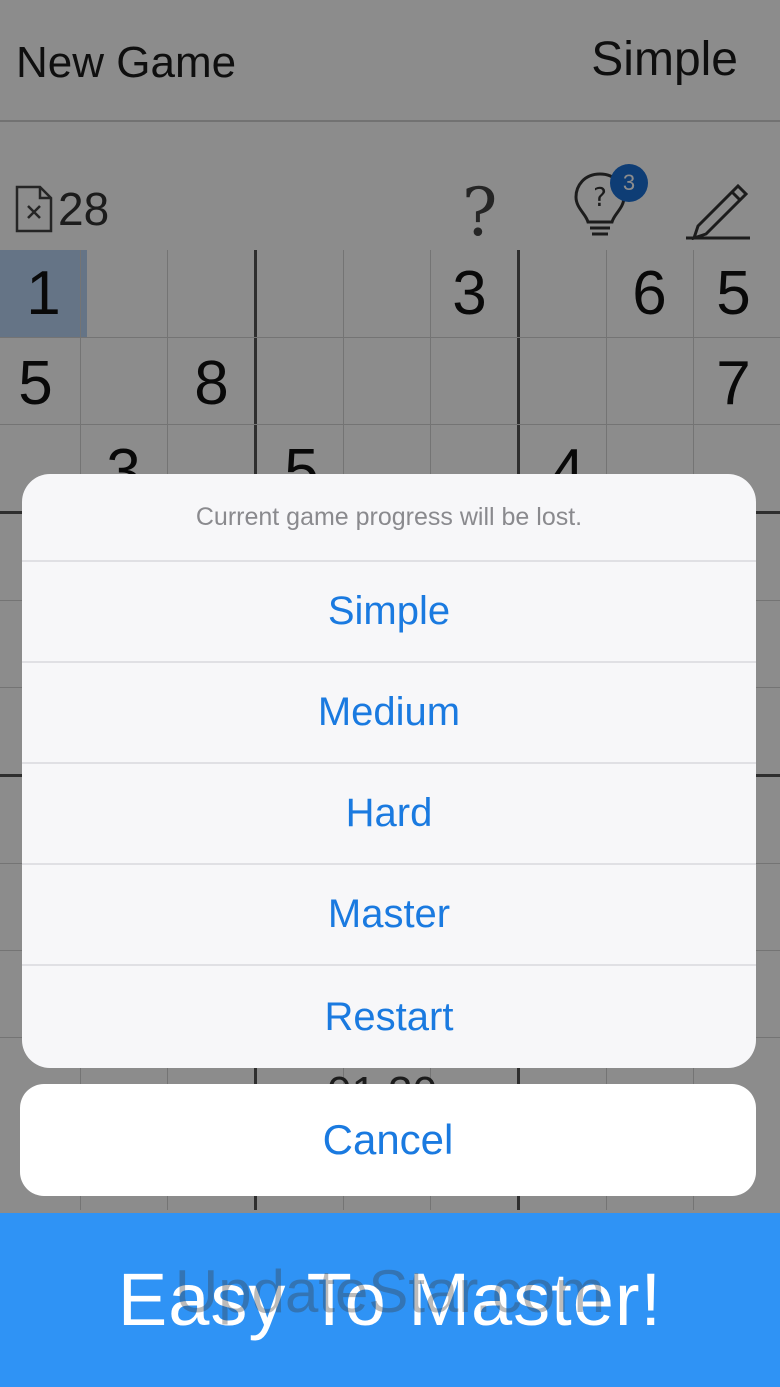  What do you see at coordinates (390, 1291) in the screenshot?
I see `watermark-text: UpdateStar.com` at bounding box center [390, 1291].